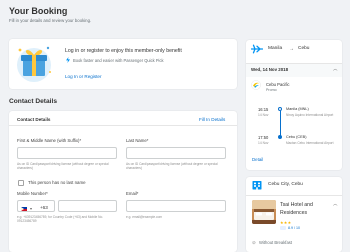 The width and height of the screenshot is (350, 252). Describe the element at coordinates (212, 119) in the screenshot. I see `fill-in-details-link: Fill In Details` at that location.